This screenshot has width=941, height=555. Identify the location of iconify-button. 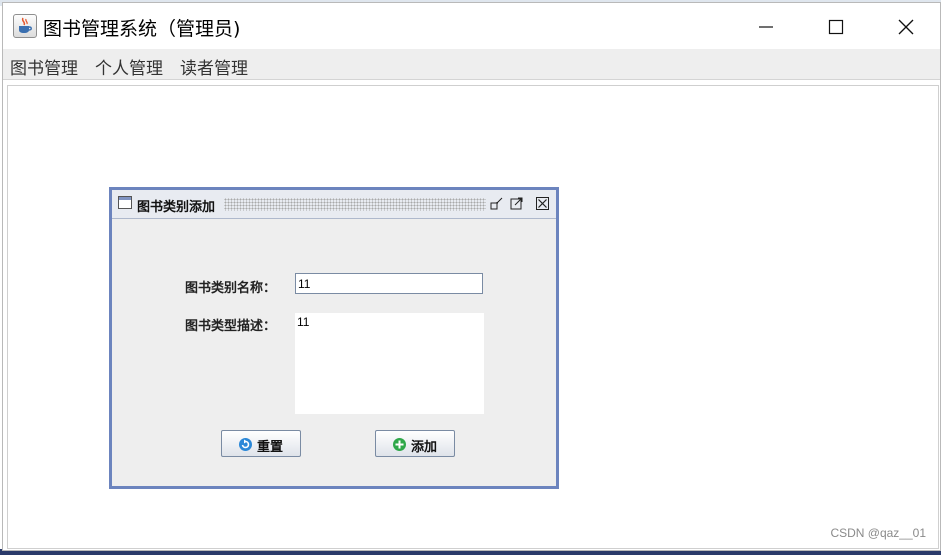
(496, 203).